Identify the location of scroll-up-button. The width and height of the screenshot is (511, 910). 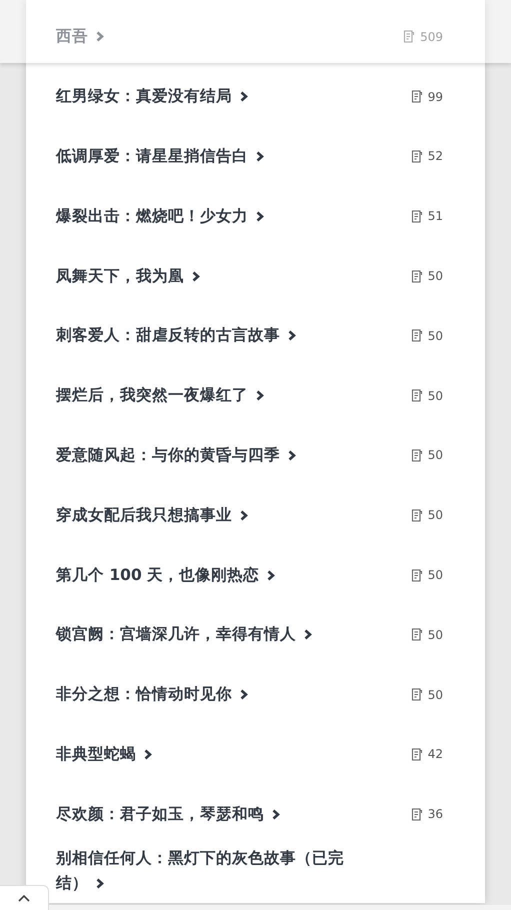
(24, 897).